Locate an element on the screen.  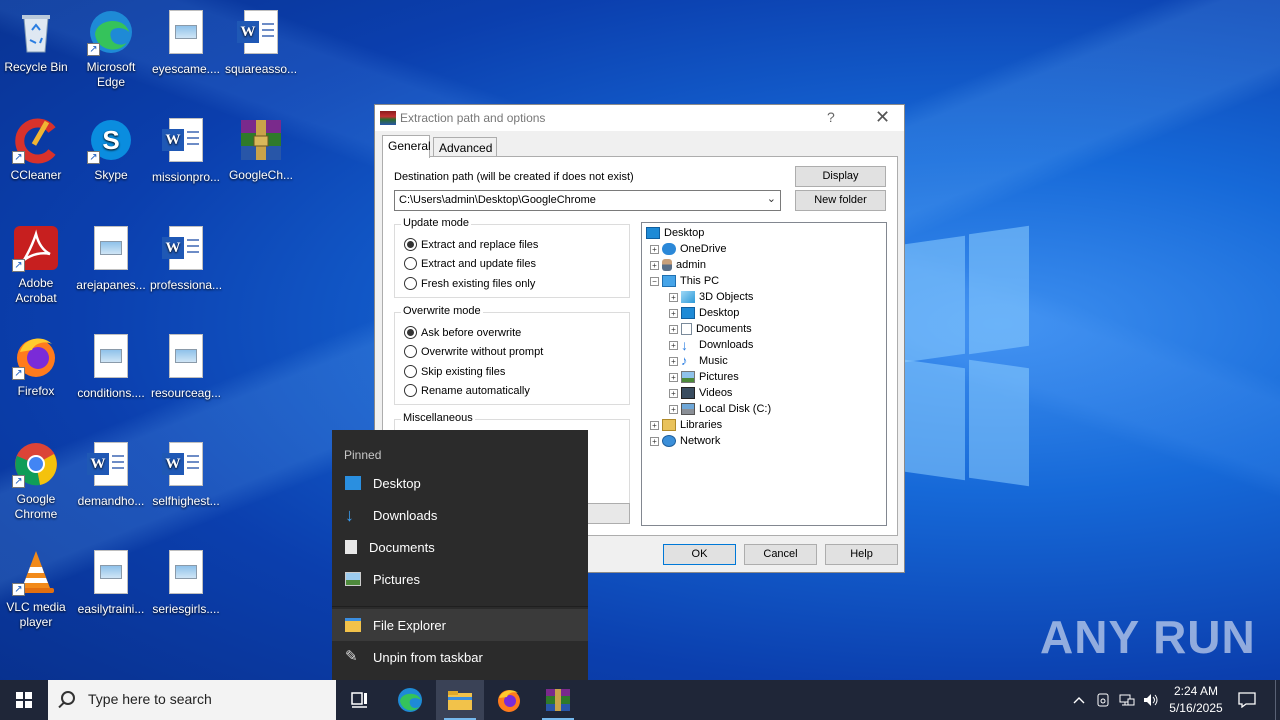
tree-item-music: + ♪ Music is located at coordinates (698, 361).